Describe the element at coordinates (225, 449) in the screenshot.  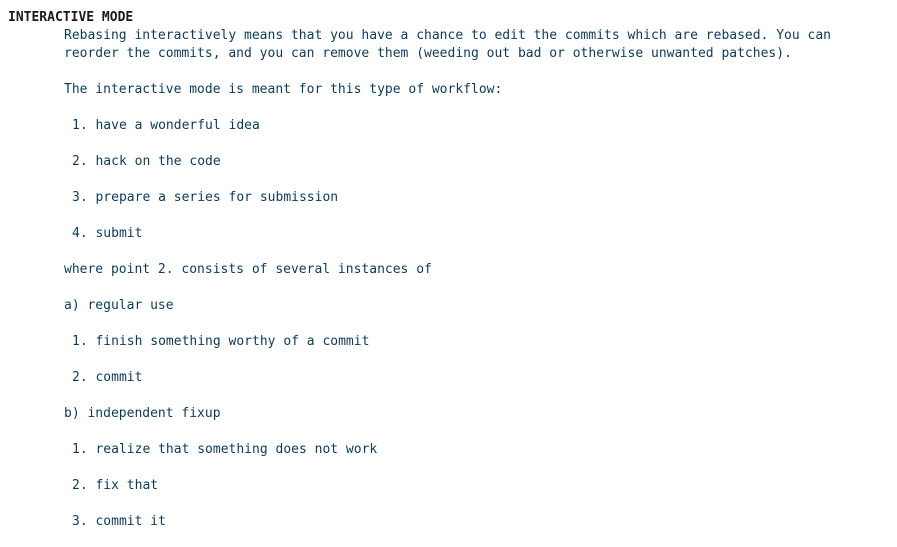
I see `list-item: 1. realize that something does not work` at that location.